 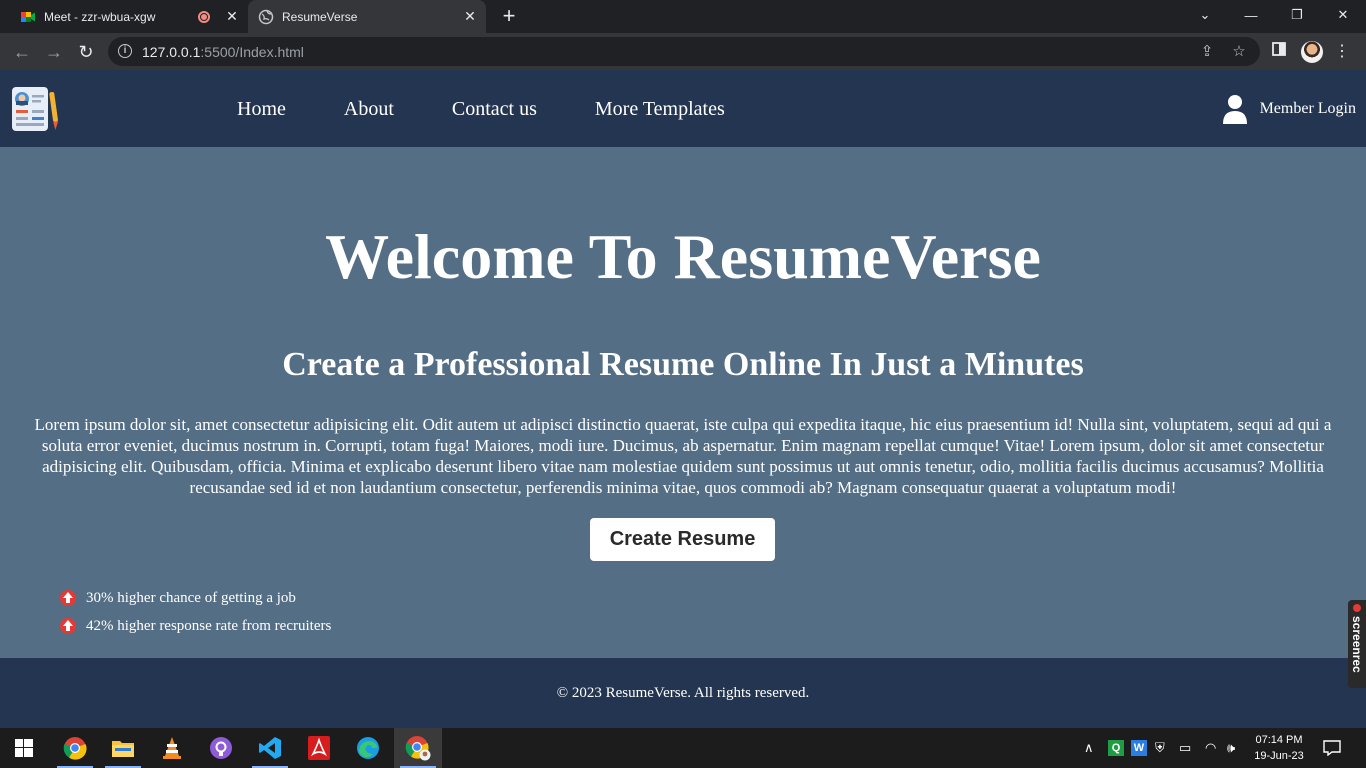 I want to click on url-text: 127.0.0.1:5500/Index.html, so click(x=223, y=52).